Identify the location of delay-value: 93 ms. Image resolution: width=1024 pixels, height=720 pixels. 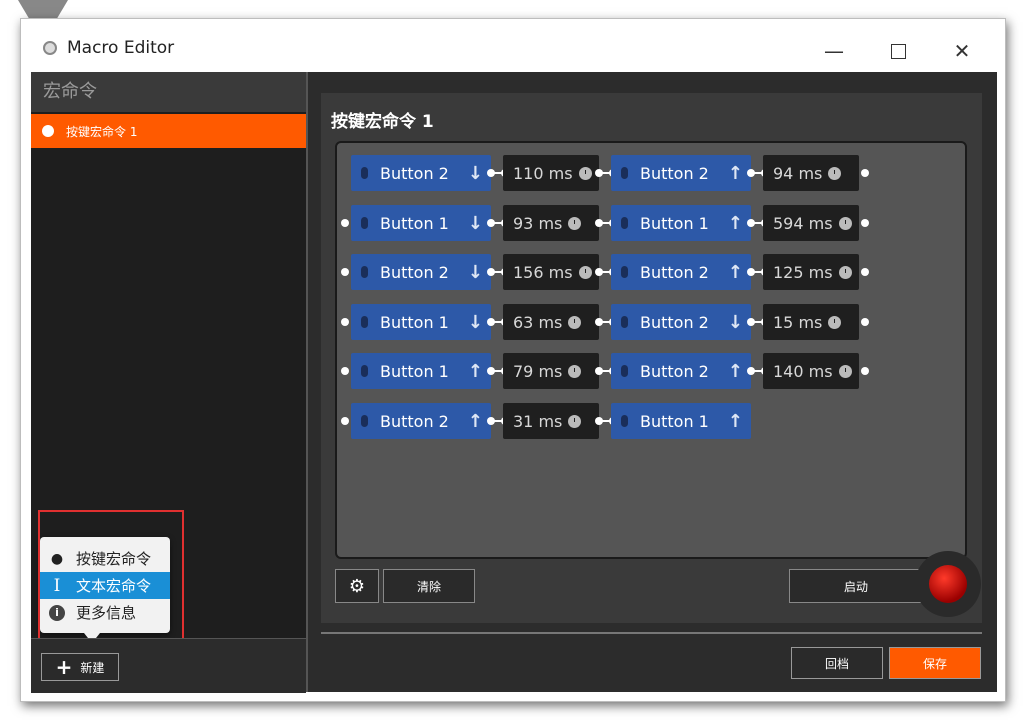
(538, 223).